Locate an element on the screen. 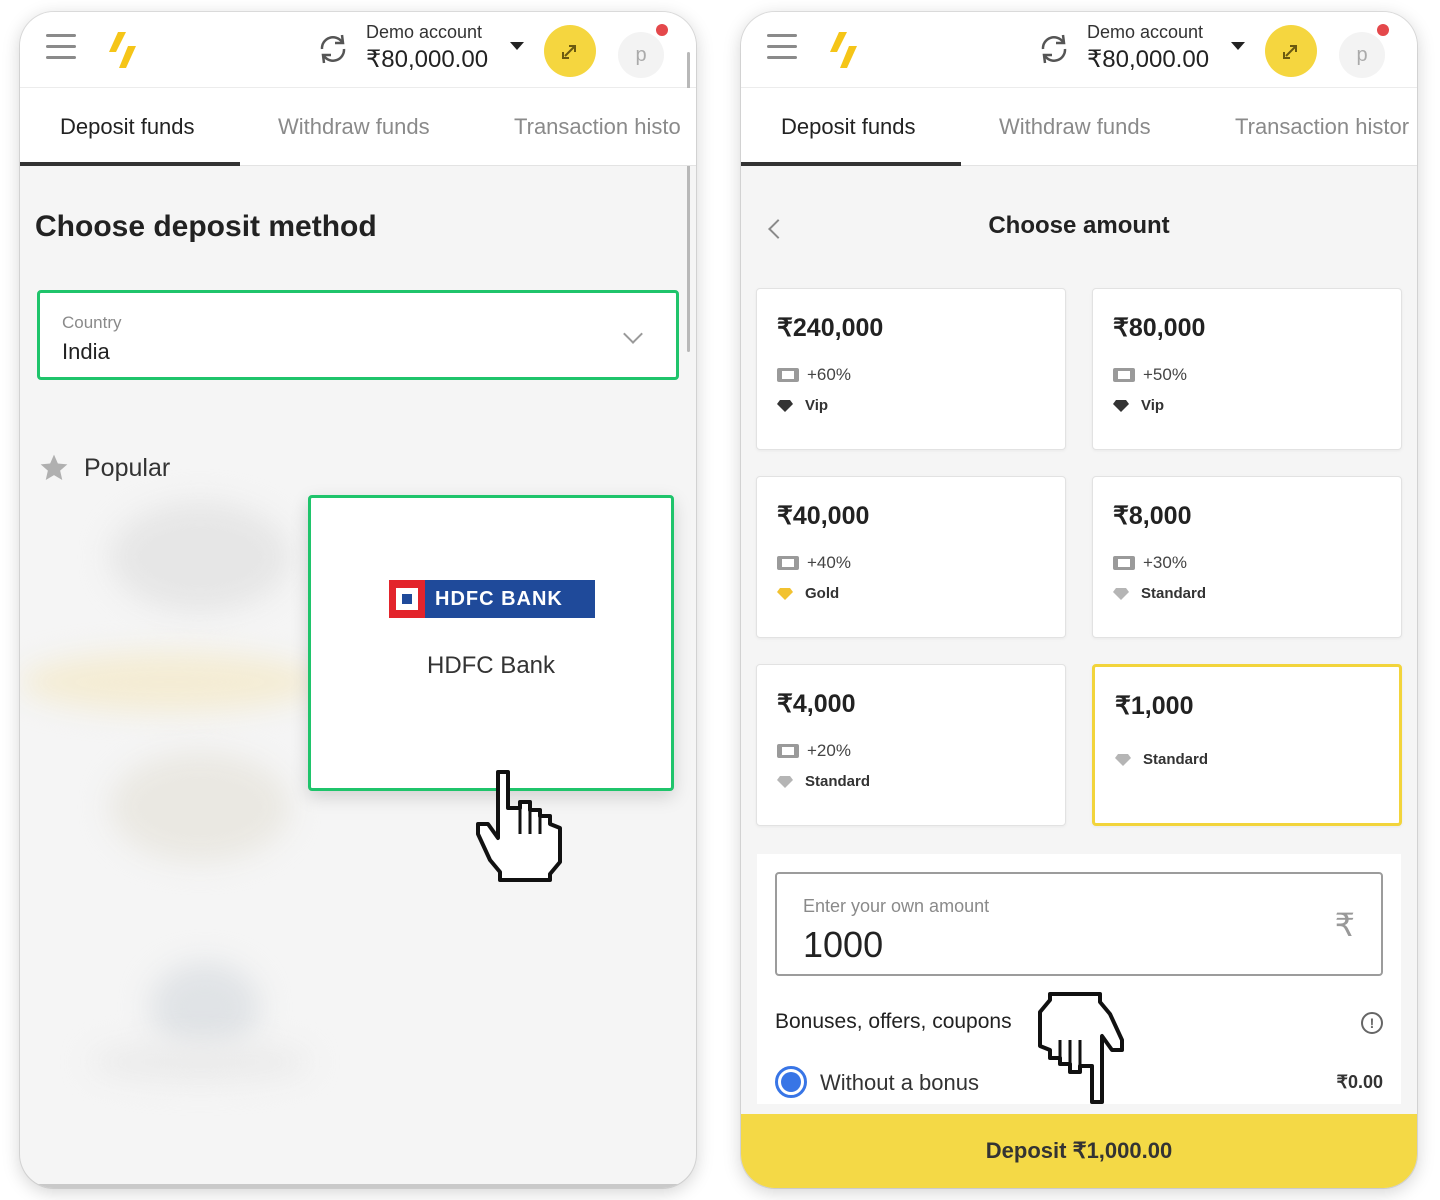  amount-option-8000: ₹8,000 +30% Standard is located at coordinates (1247, 557).